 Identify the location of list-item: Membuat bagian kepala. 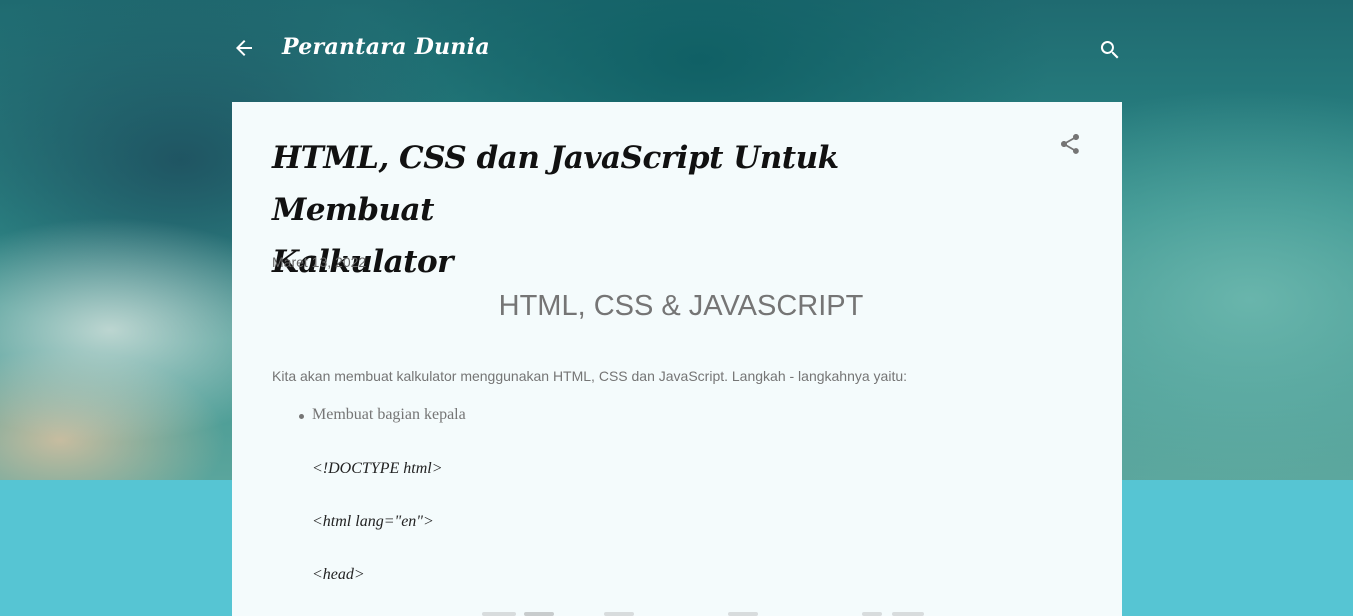
(369, 415).